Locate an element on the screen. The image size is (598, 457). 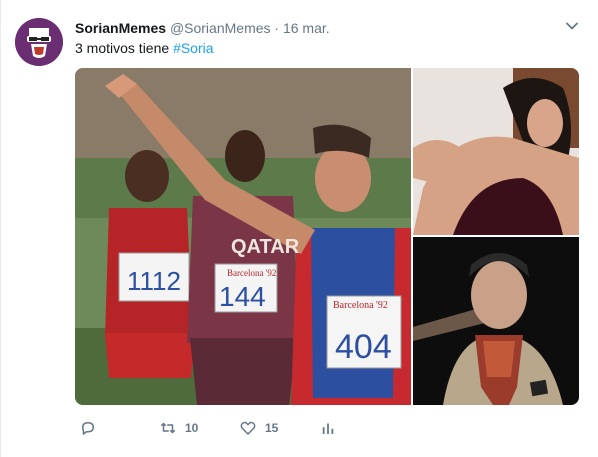
man-image is located at coordinates (496, 321).